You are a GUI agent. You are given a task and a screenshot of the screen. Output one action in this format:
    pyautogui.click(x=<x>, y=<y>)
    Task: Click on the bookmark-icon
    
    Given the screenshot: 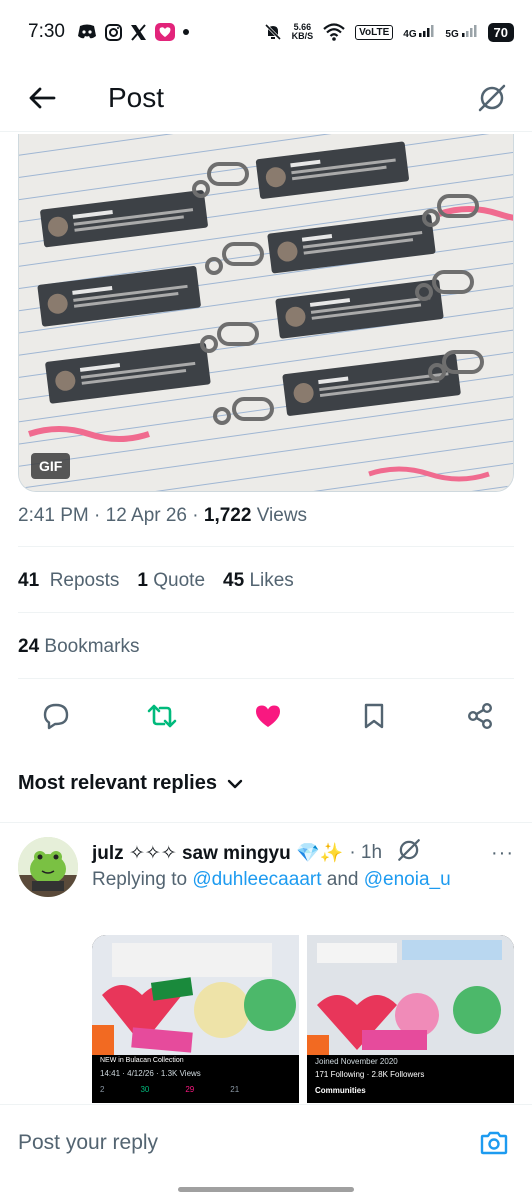 What is the action you would take?
    pyautogui.click(x=374, y=716)
    